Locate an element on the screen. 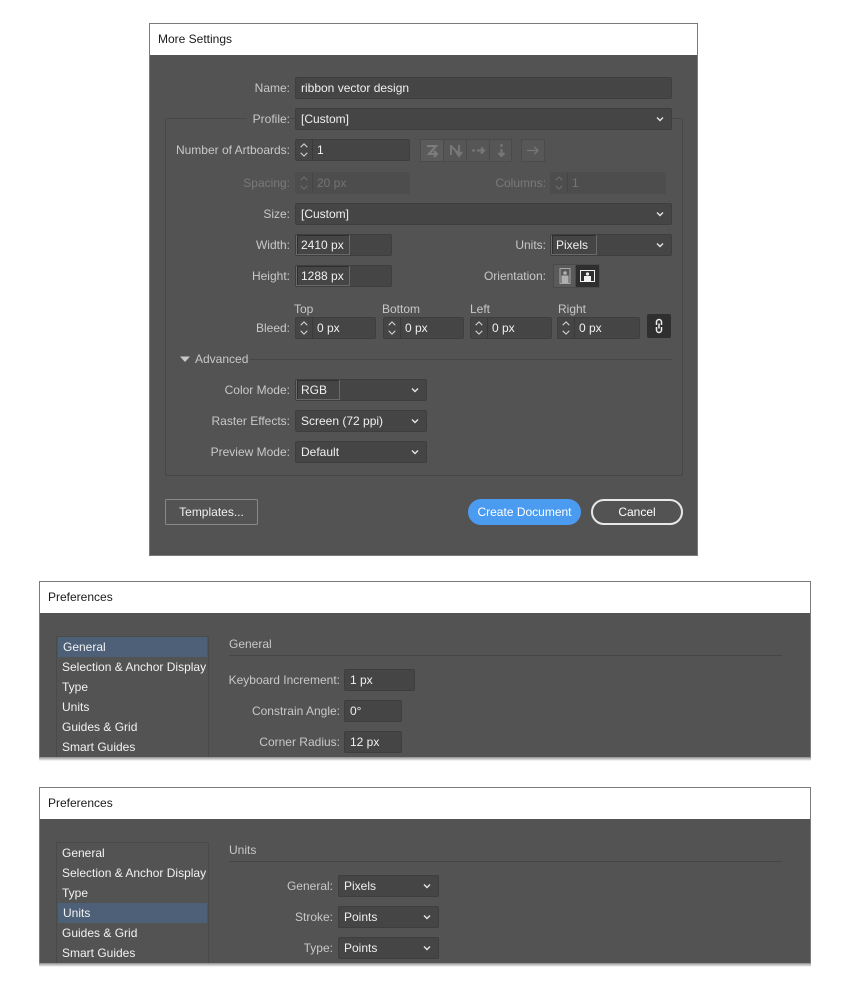  bleed-right-stepper: 0 px is located at coordinates (598, 328).